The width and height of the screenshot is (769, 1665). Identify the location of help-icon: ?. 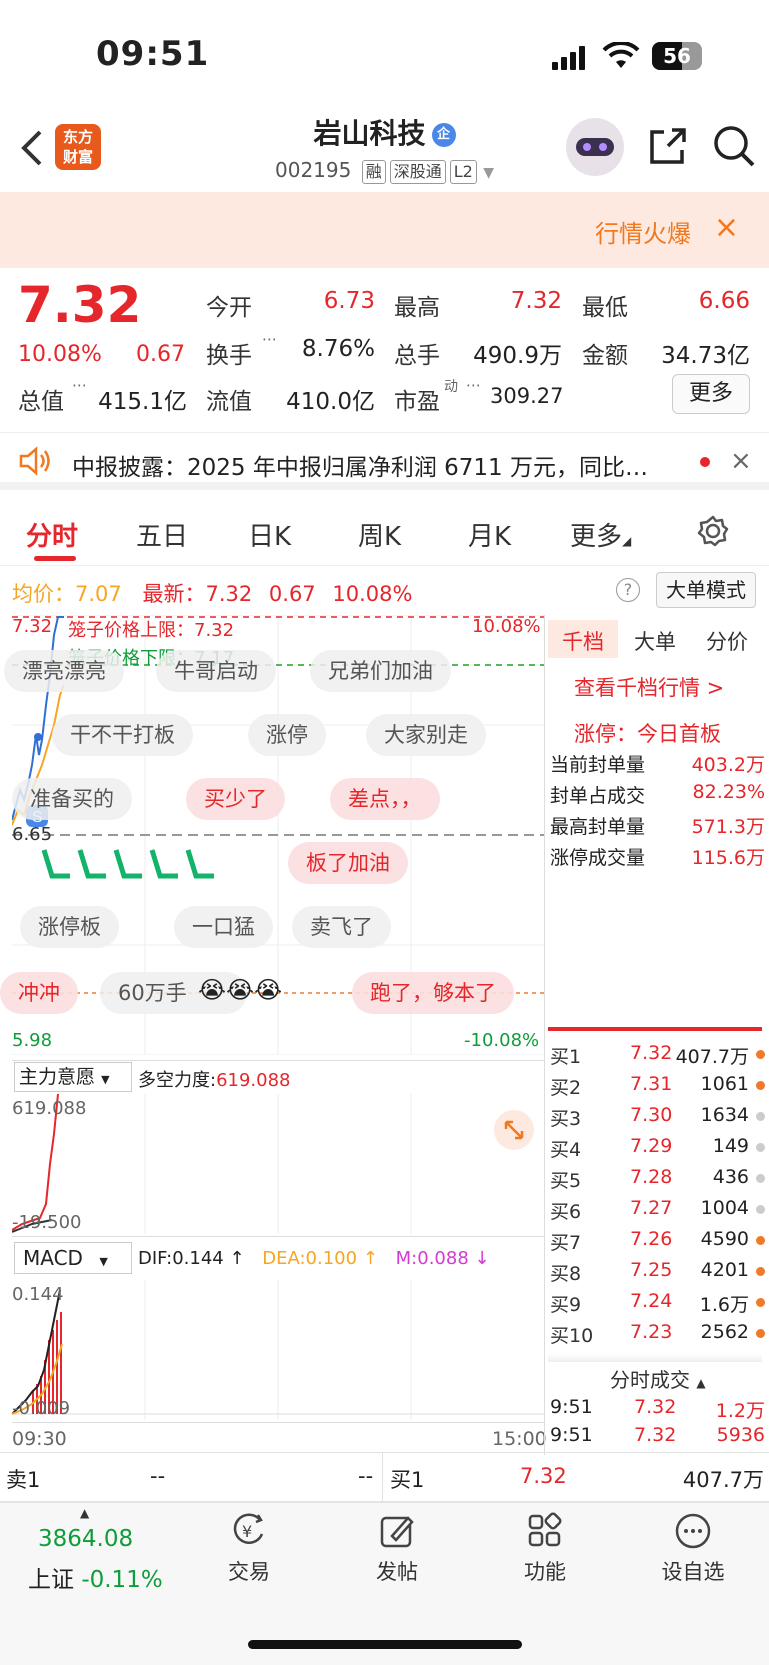
(628, 590).